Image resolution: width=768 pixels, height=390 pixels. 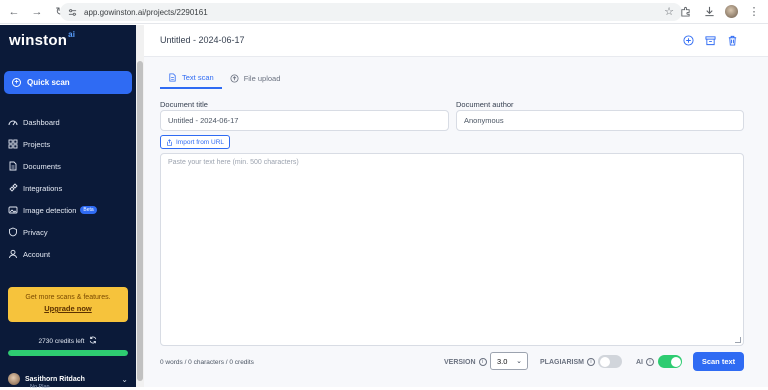 I want to click on sidebar-item-dashboard: Dashboard, so click(x=68, y=122).